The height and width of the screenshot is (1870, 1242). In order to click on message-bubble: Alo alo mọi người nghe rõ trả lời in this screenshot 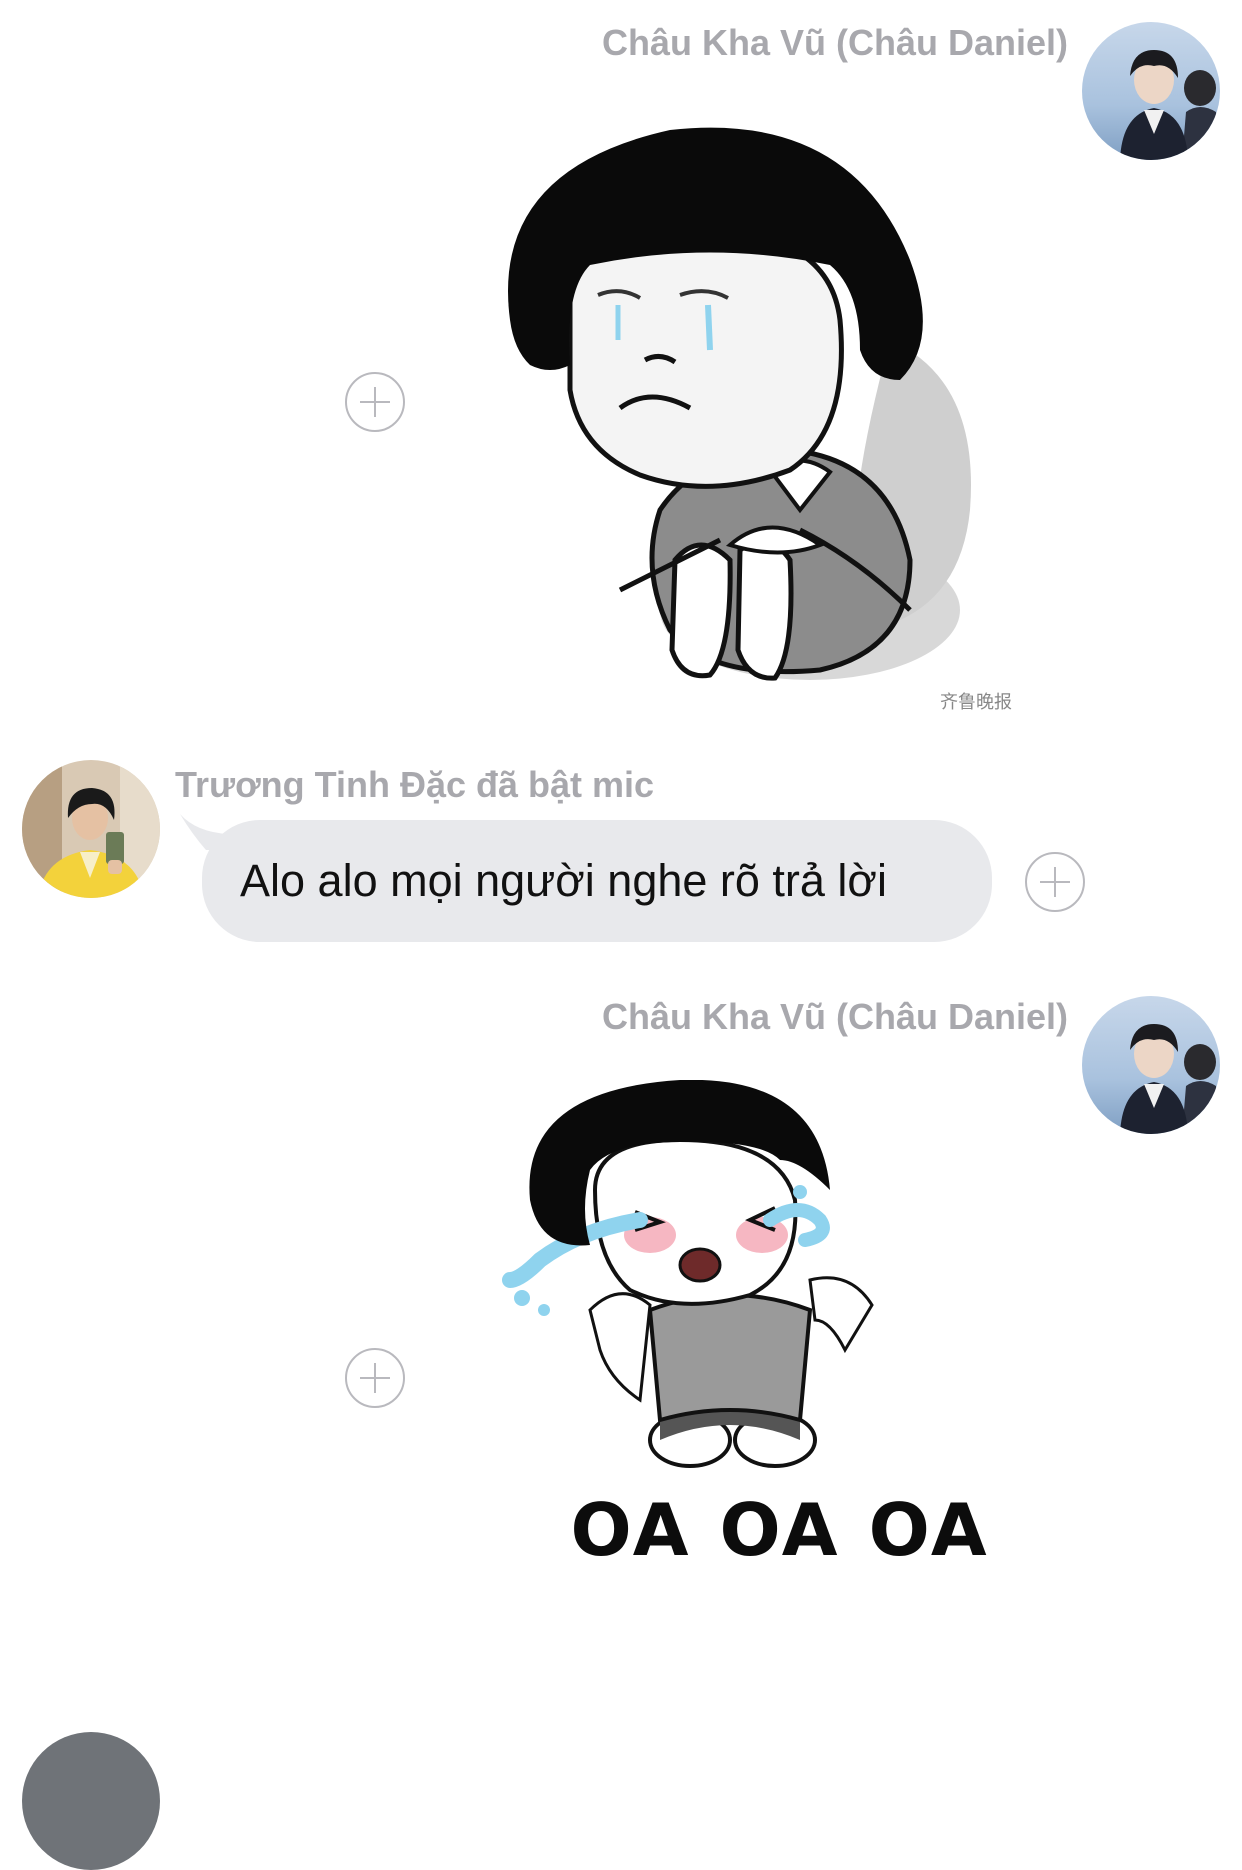, I will do `click(597, 881)`.